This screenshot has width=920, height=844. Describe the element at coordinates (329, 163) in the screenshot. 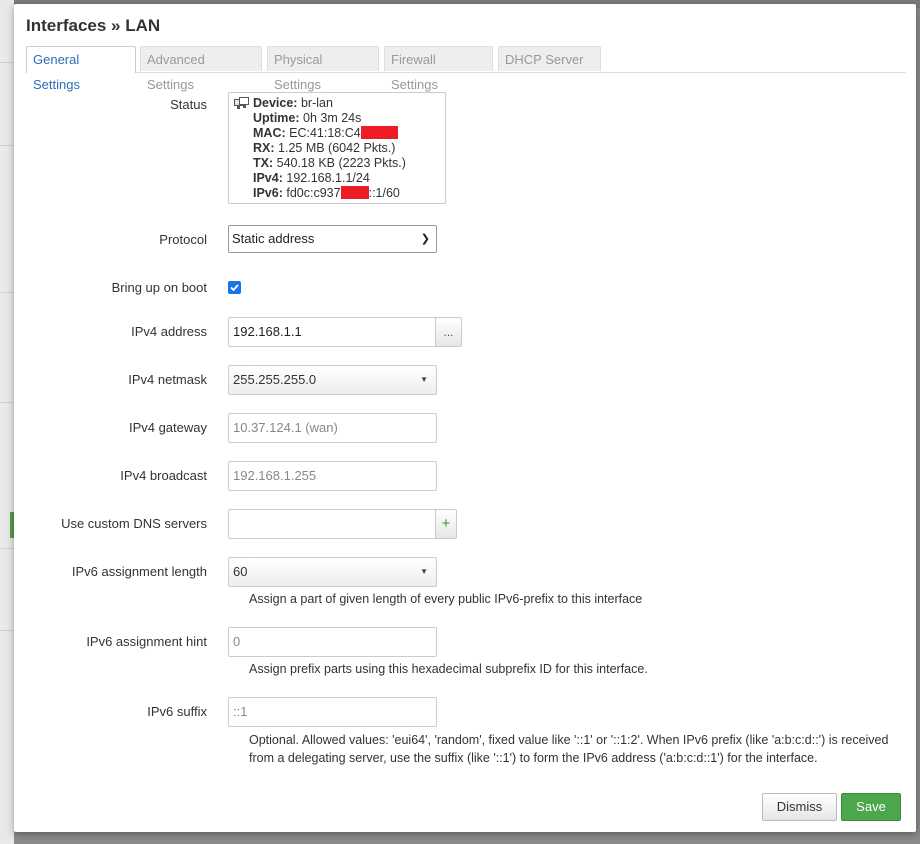

I see `status-tx: TX: 540.18 KB (2223 Pkts.)` at that location.